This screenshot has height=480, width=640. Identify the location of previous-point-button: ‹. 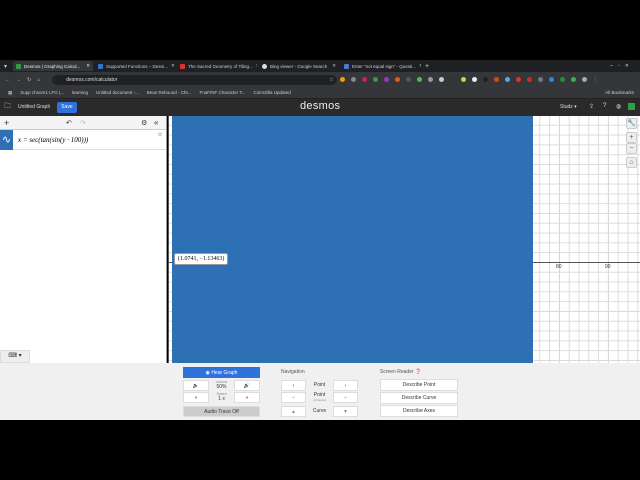
(293, 385).